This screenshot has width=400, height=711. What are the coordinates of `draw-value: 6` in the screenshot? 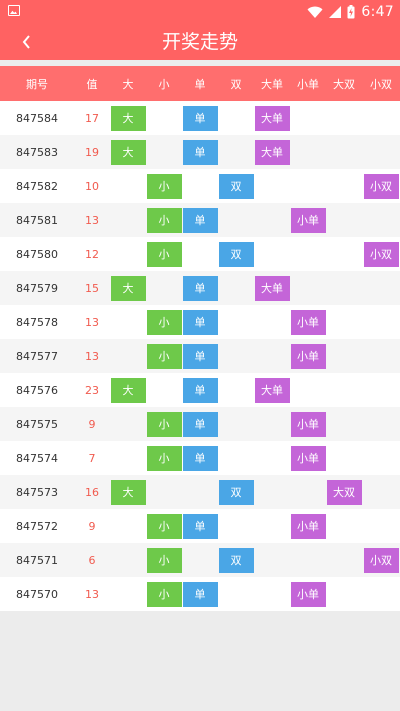 It's located at (92, 560).